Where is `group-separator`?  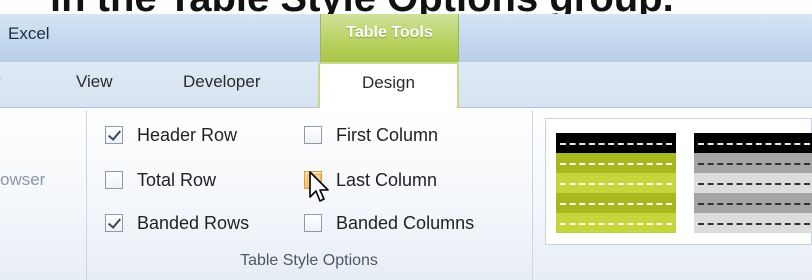 group-separator is located at coordinates (532, 195).